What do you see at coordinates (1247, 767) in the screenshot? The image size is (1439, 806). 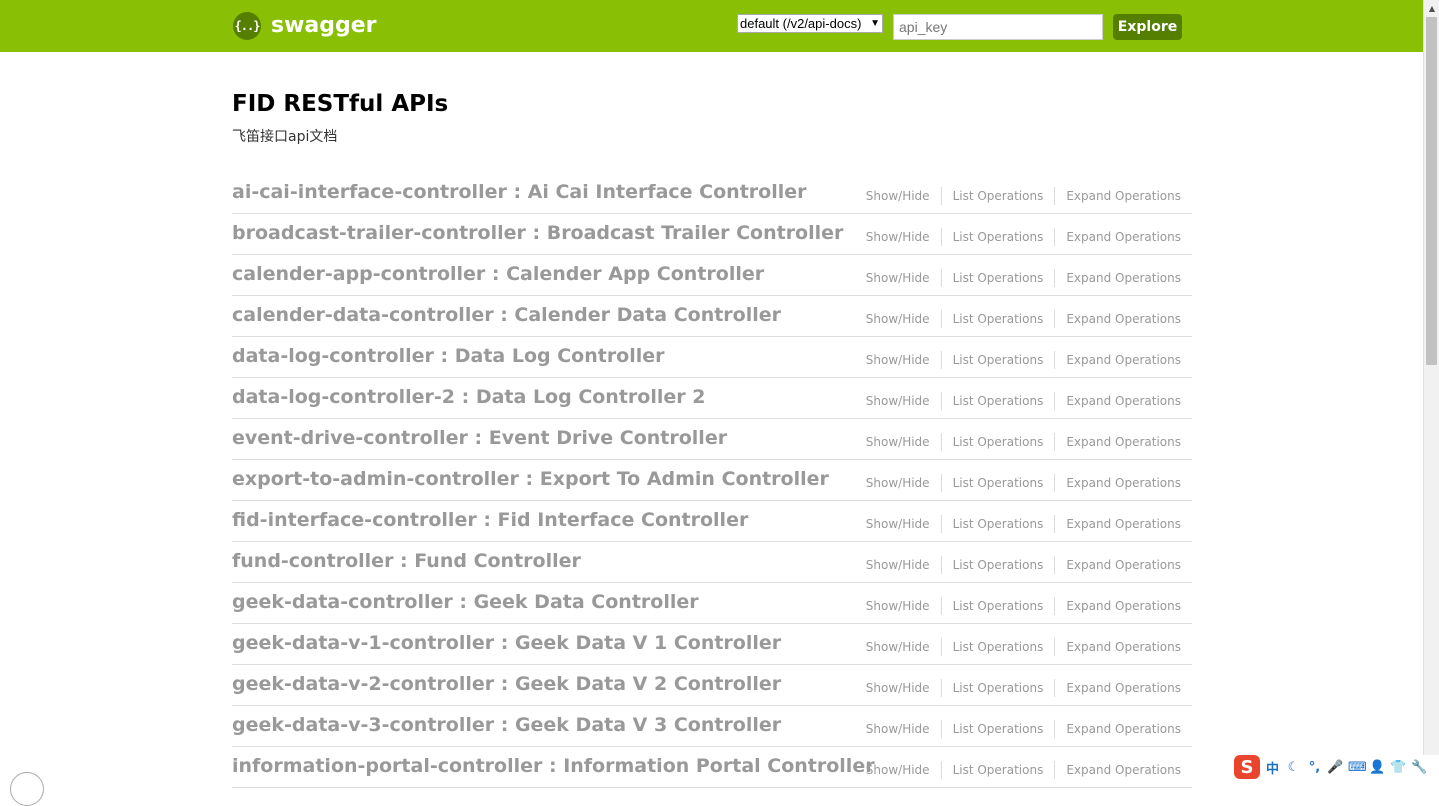 I see `ime-logo-icon: S` at bounding box center [1247, 767].